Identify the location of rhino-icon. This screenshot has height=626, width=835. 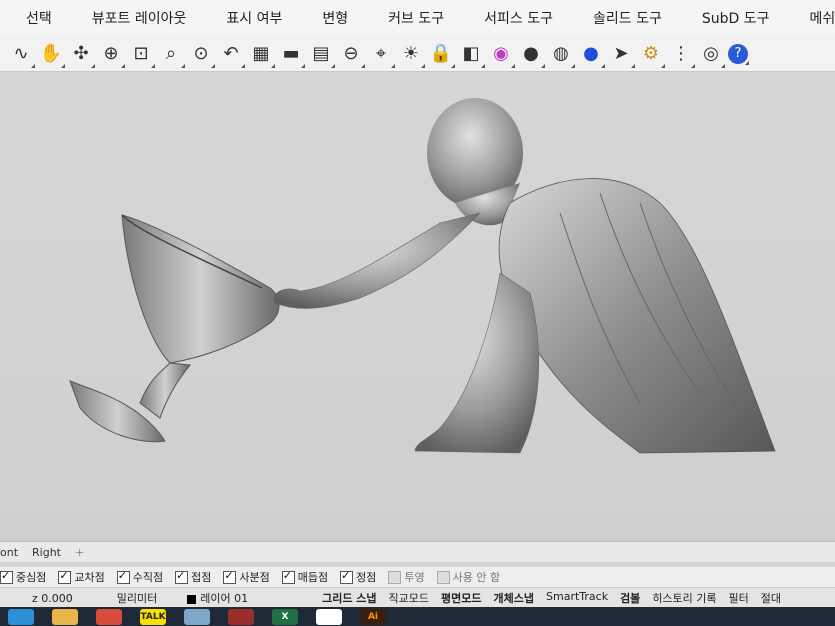
(329, 616).